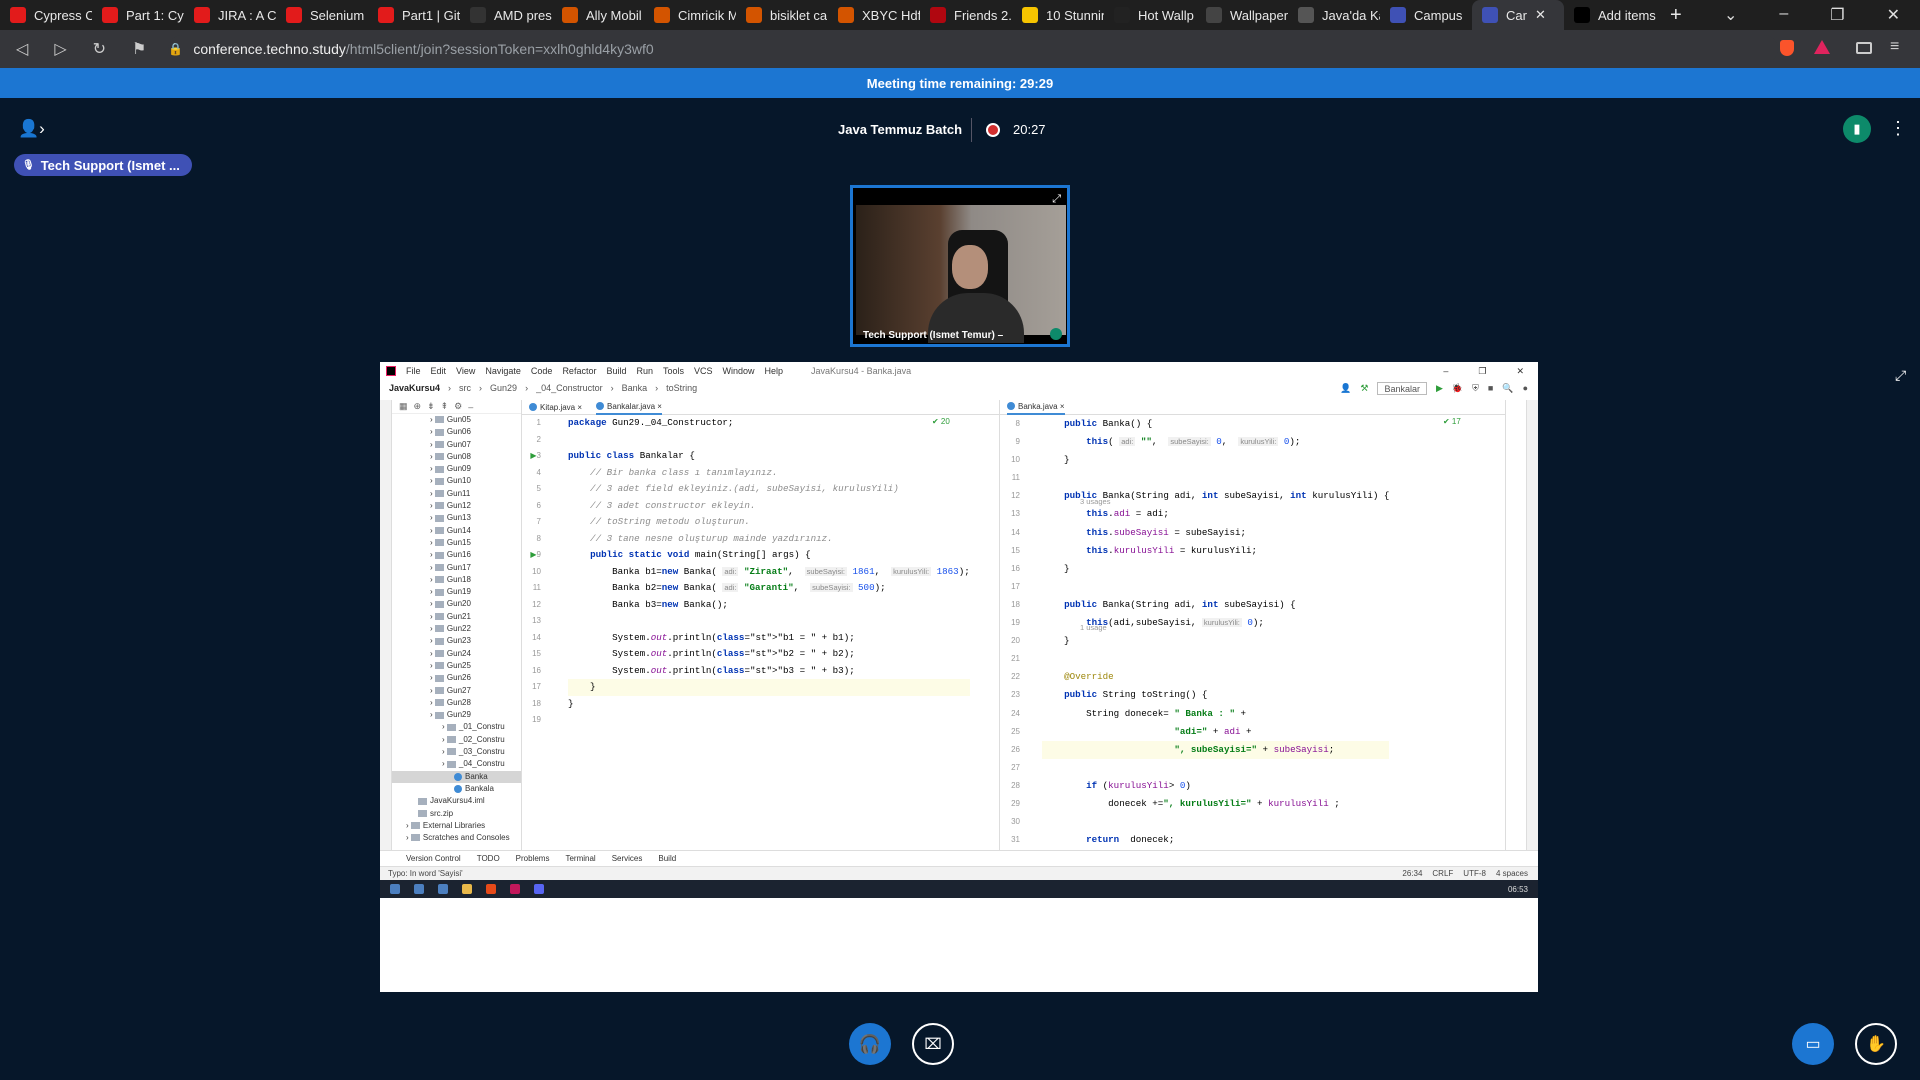  Describe the element at coordinates (1215, 424) in the screenshot. I see `code-line: public Banka() {` at that location.